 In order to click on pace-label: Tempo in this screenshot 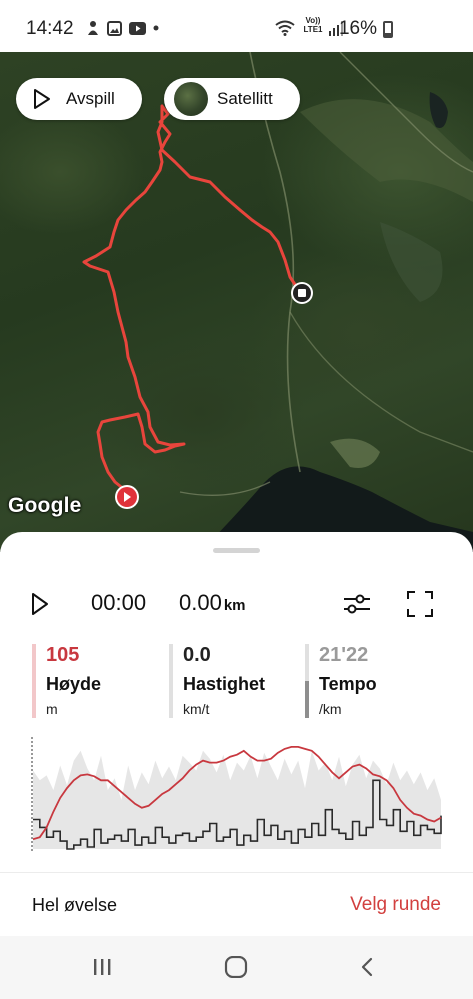, I will do `click(348, 684)`.